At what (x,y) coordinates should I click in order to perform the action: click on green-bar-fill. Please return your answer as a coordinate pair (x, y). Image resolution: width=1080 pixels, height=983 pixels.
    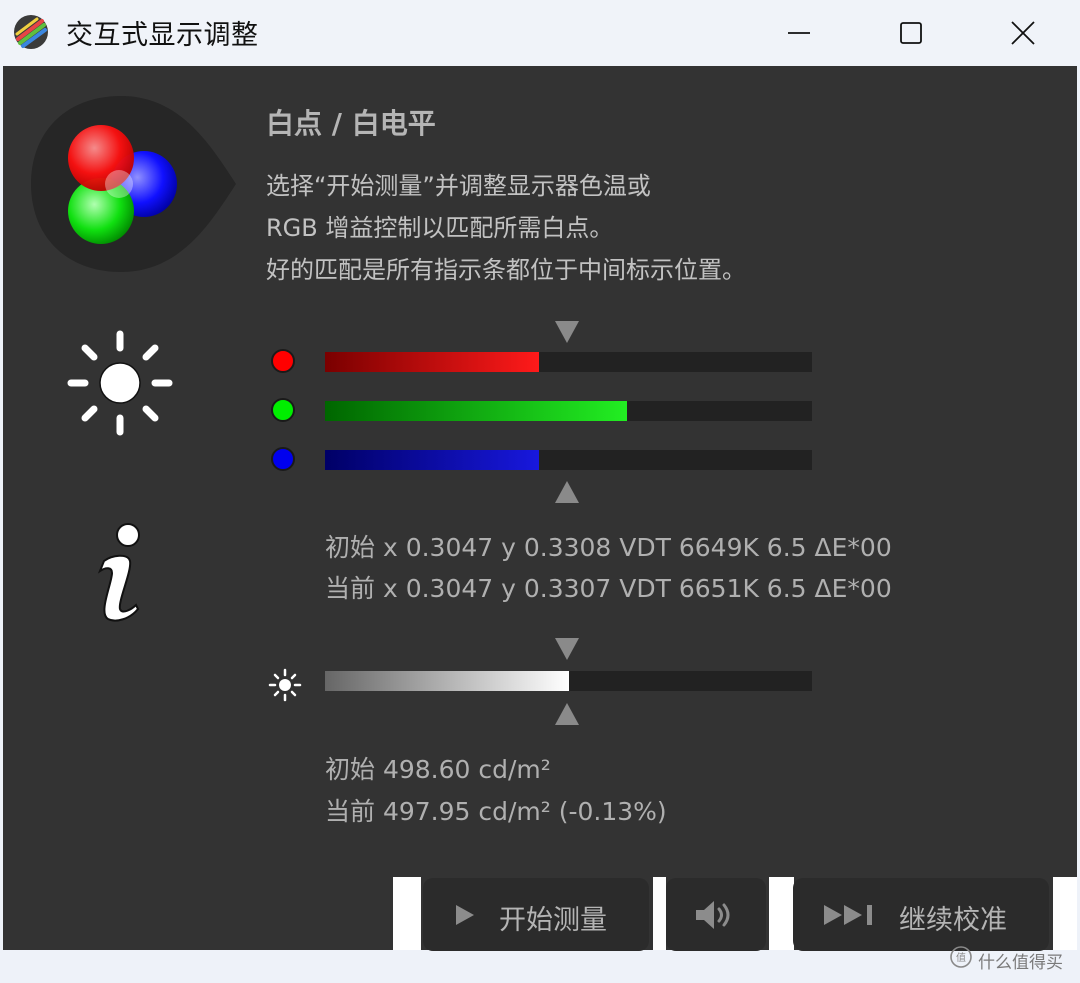
    Looking at the image, I should click on (476, 411).